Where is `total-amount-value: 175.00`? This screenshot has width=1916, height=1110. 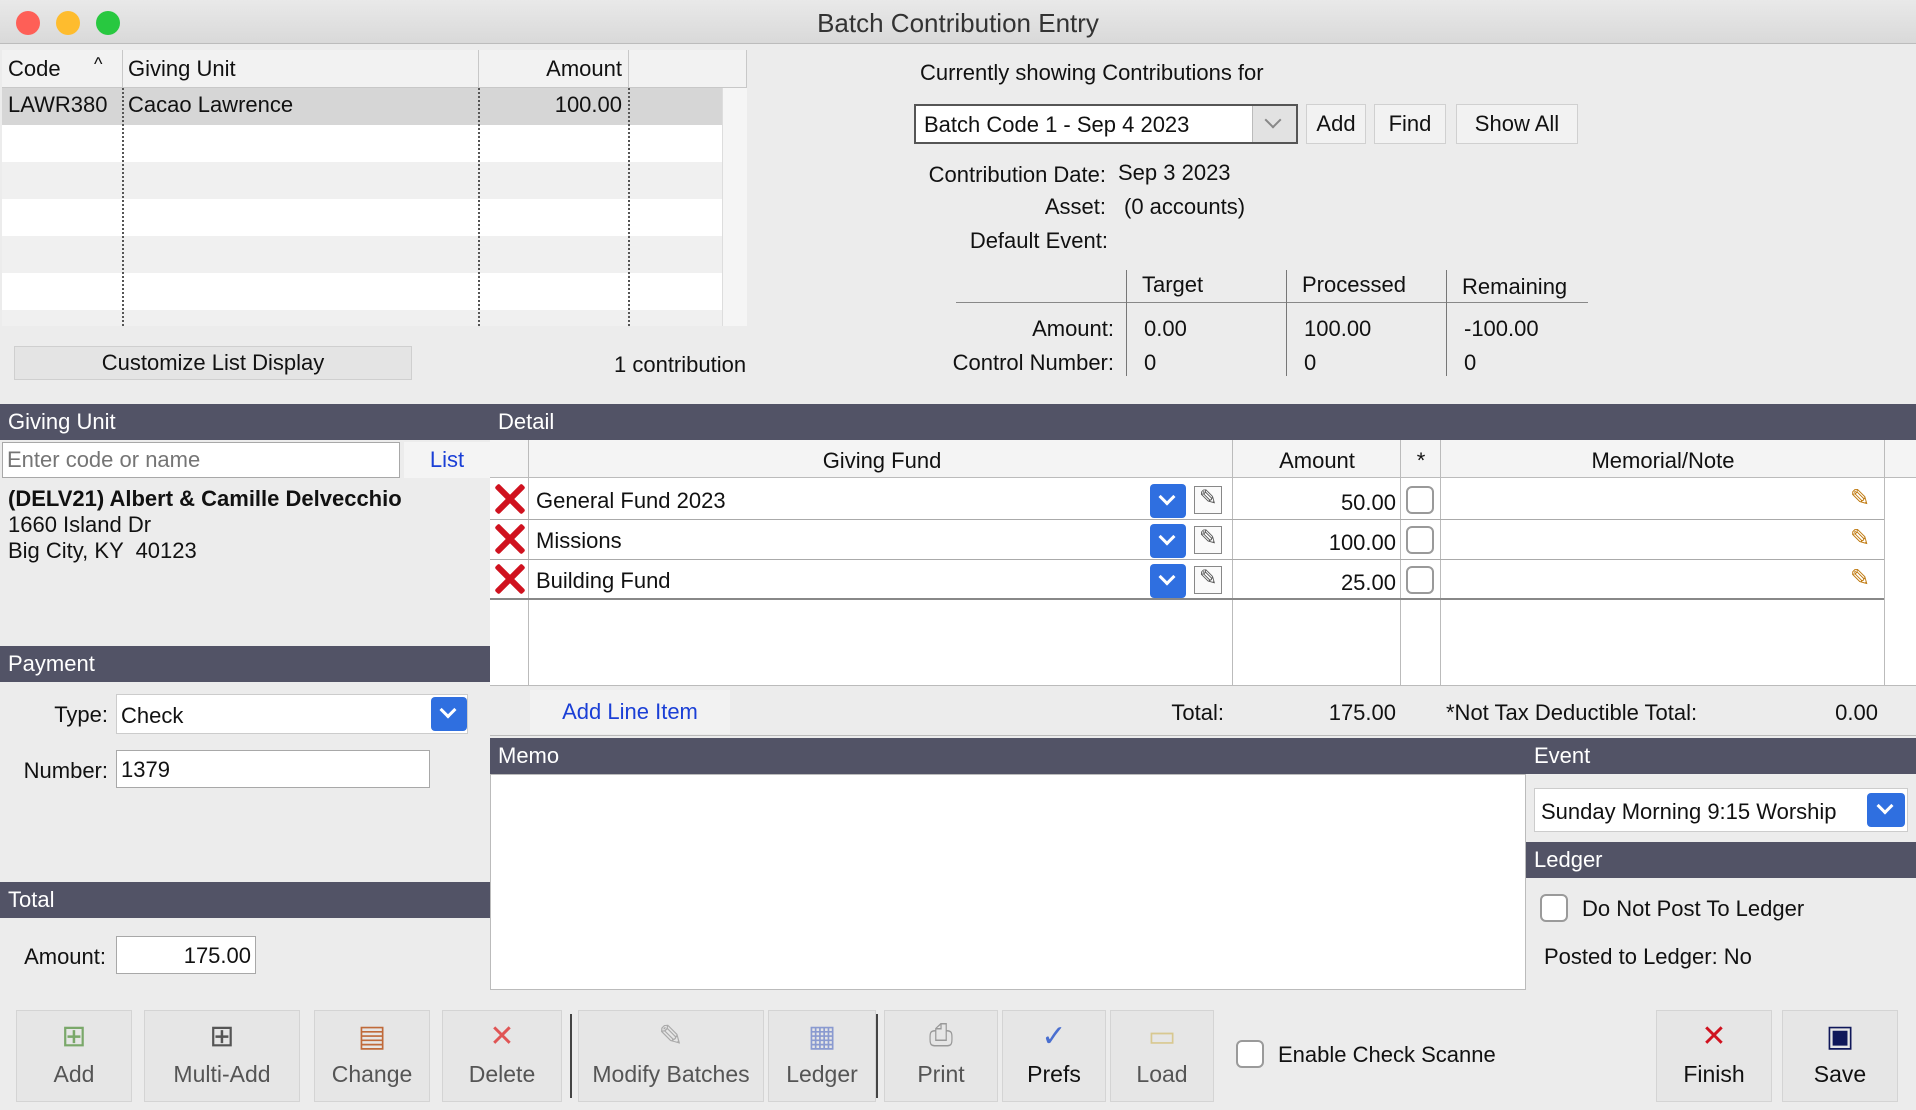
total-amount-value: 175.00 is located at coordinates (186, 955).